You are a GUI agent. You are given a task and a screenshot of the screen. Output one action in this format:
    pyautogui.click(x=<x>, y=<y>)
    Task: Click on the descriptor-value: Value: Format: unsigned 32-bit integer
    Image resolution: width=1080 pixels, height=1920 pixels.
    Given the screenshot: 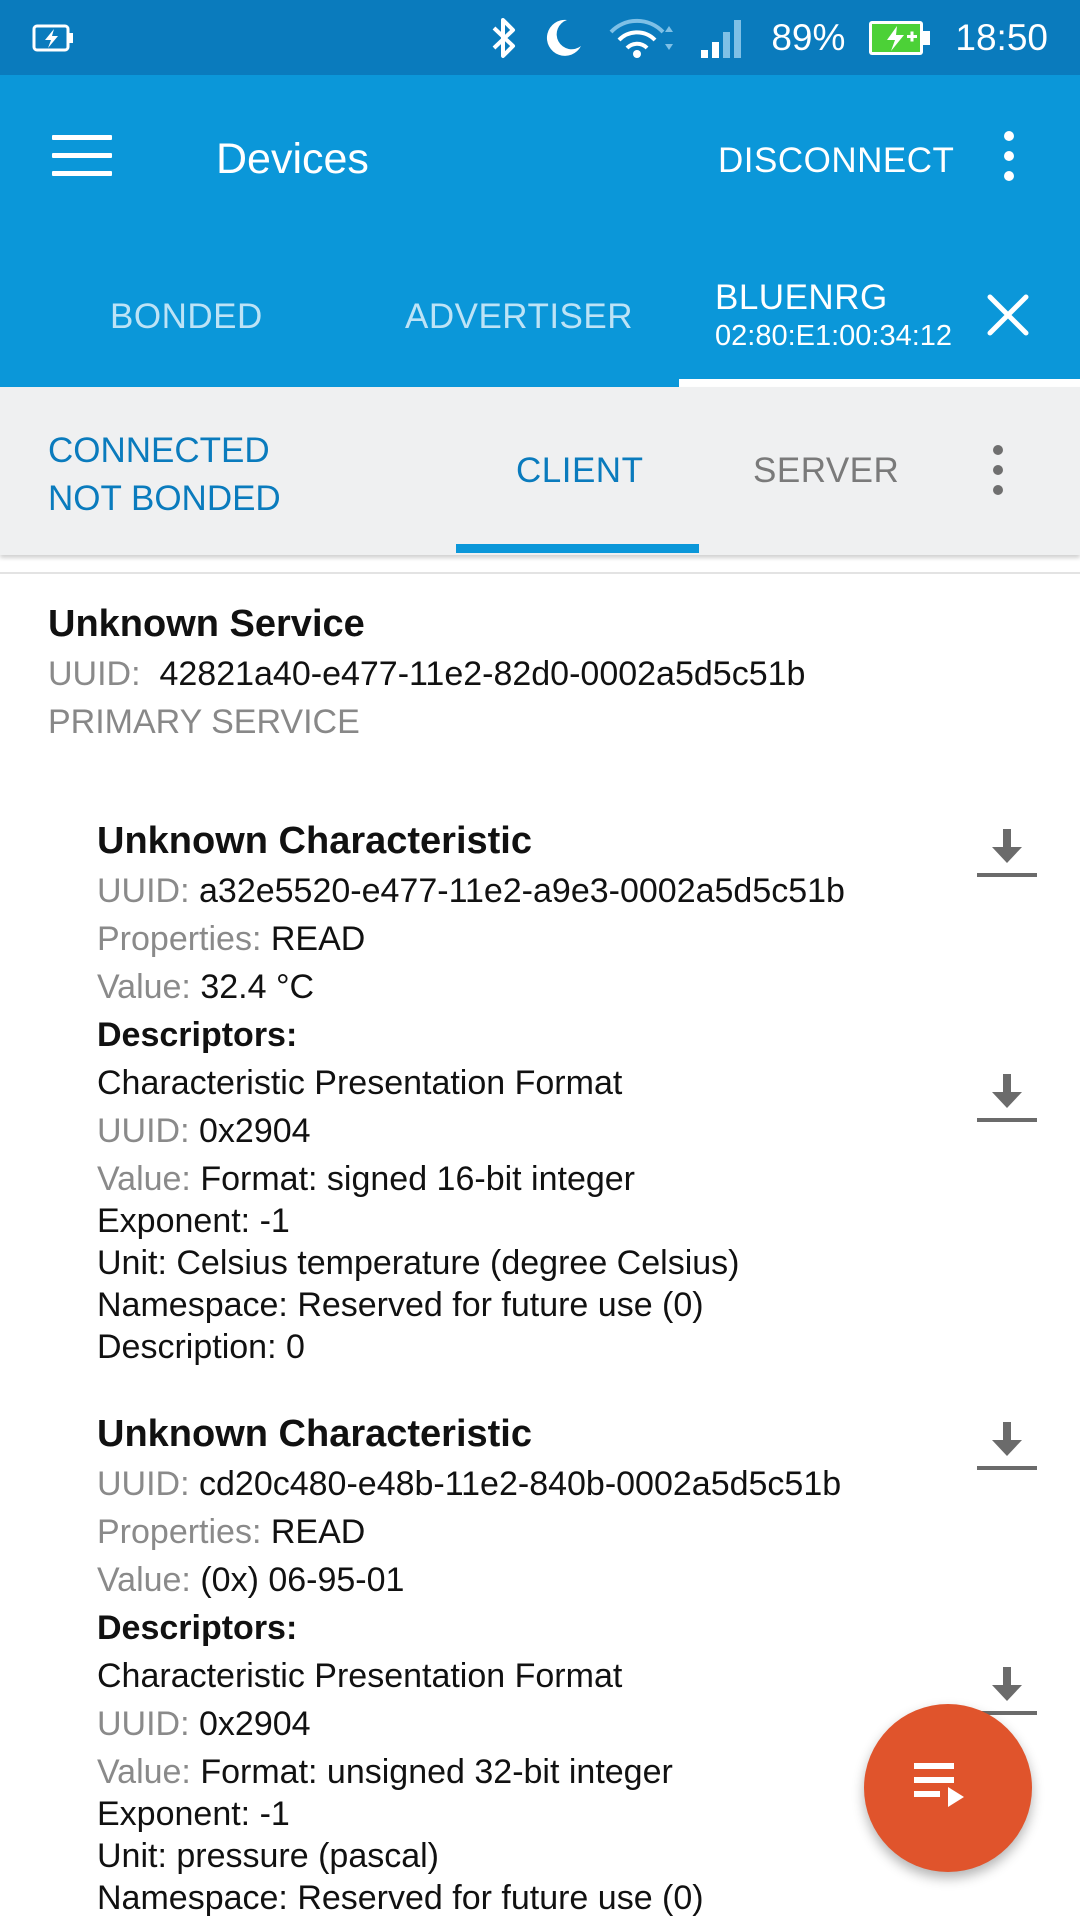 What is the action you would take?
    pyautogui.click(x=385, y=1772)
    